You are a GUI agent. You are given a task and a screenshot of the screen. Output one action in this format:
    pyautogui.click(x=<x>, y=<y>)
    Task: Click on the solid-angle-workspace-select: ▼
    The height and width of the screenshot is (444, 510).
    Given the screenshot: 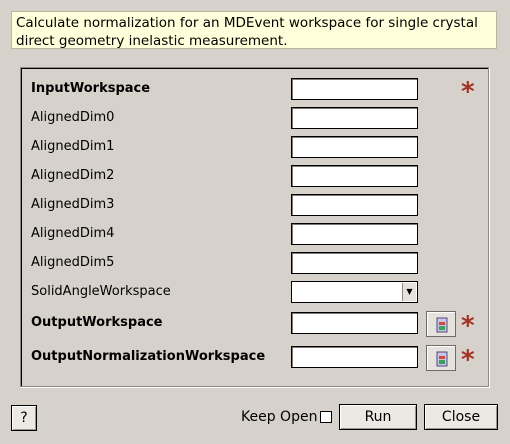 What is the action you would take?
    pyautogui.click(x=354, y=292)
    